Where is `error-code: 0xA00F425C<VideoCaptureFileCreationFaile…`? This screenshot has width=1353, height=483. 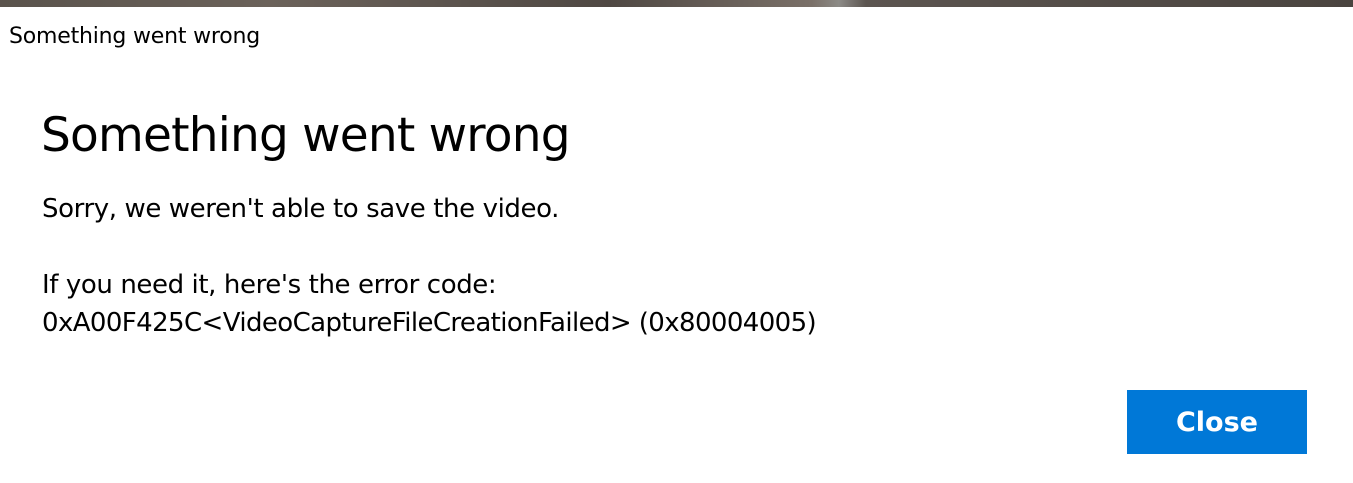 error-code: 0xA00F425C<VideoCaptureFileCreationFaile… is located at coordinates (429, 323).